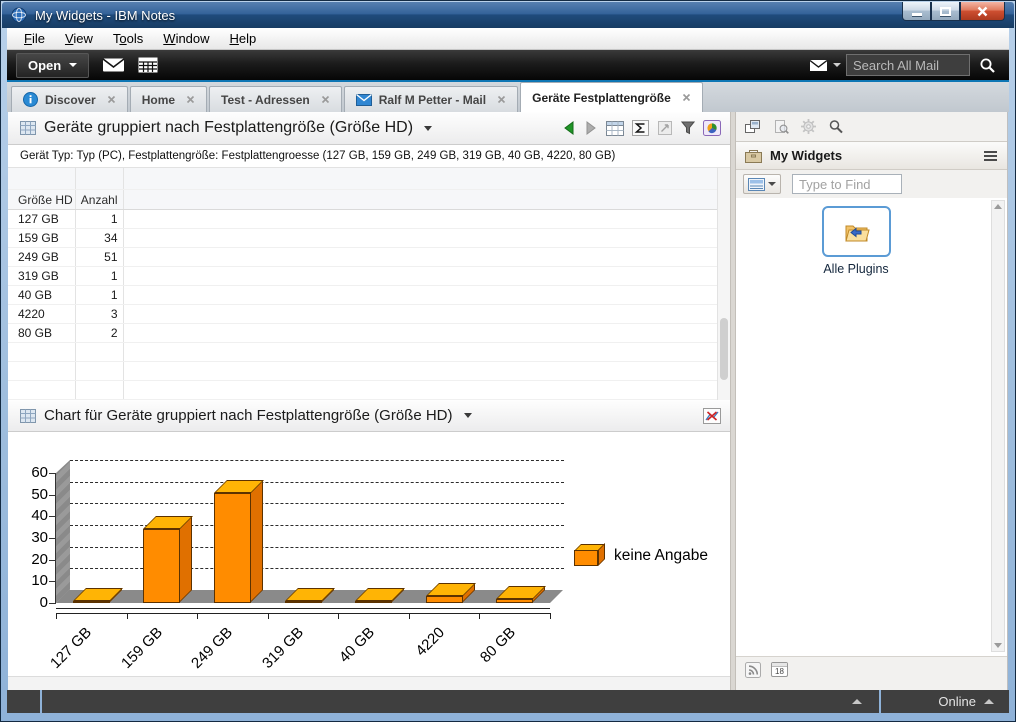 The width and height of the screenshot is (1016, 722). Describe the element at coordinates (753, 127) in the screenshot. I see `open-window-list-icon` at that location.